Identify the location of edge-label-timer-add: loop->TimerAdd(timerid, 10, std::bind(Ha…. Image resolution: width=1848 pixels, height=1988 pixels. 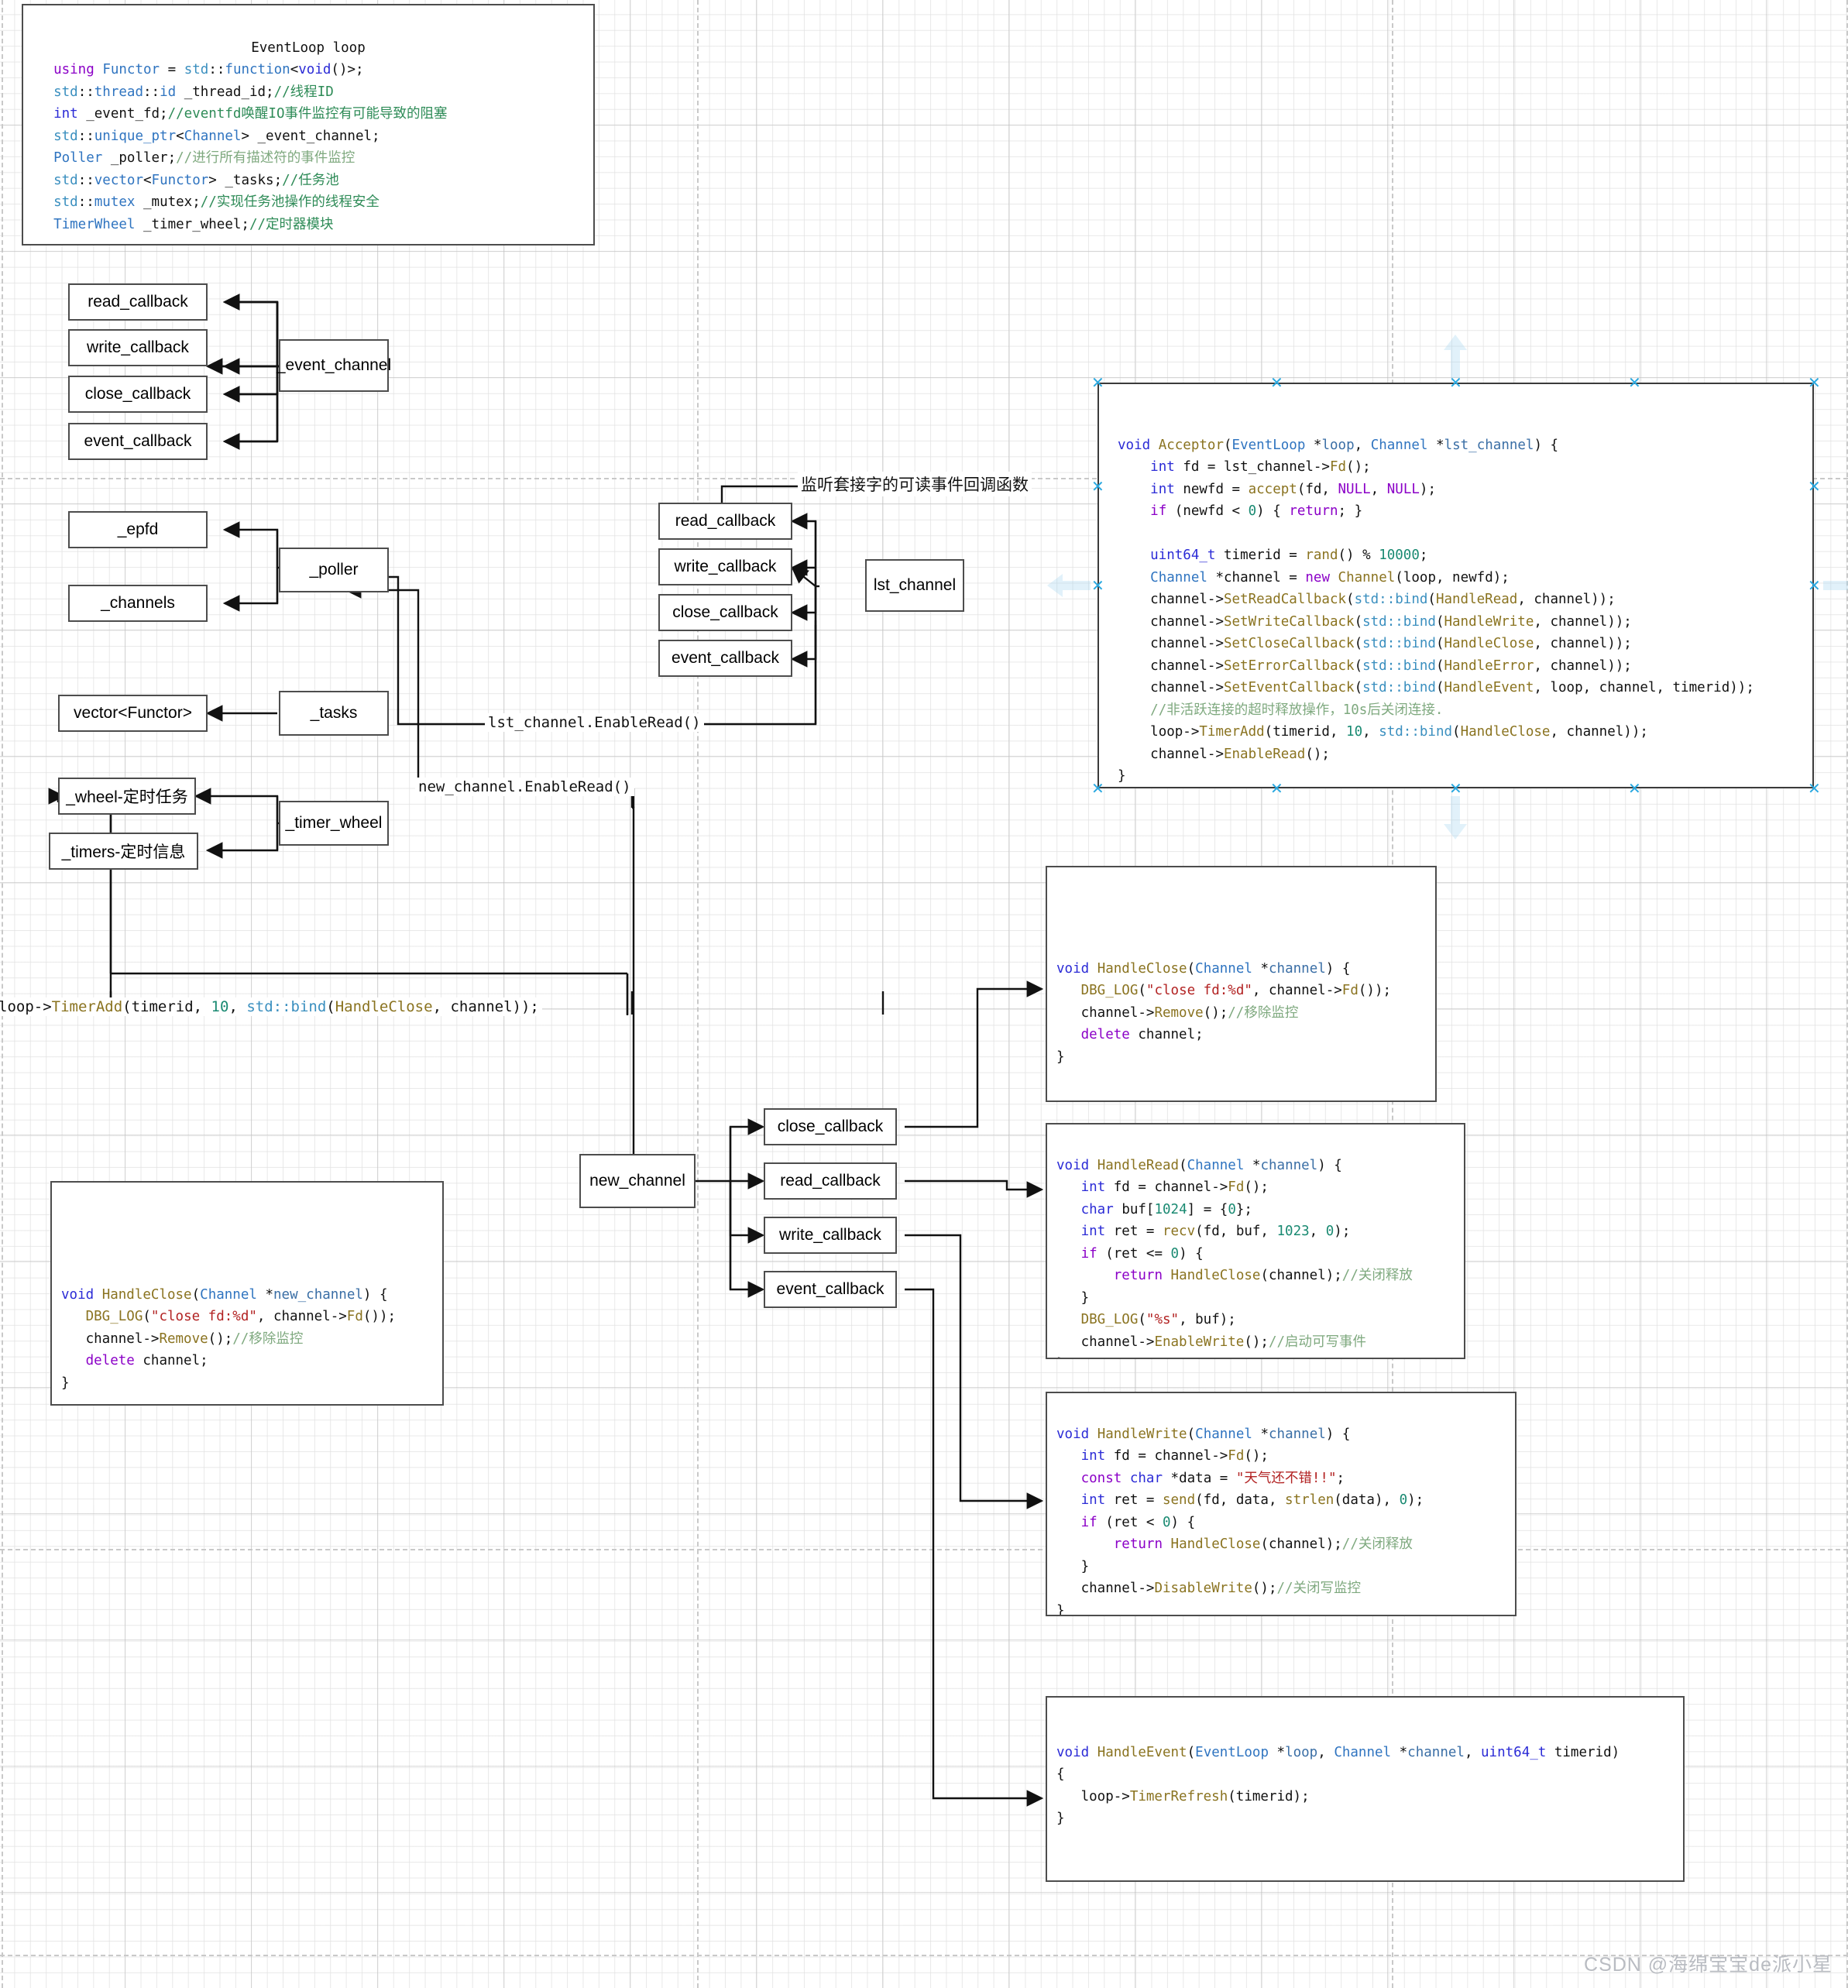
(271, 1007).